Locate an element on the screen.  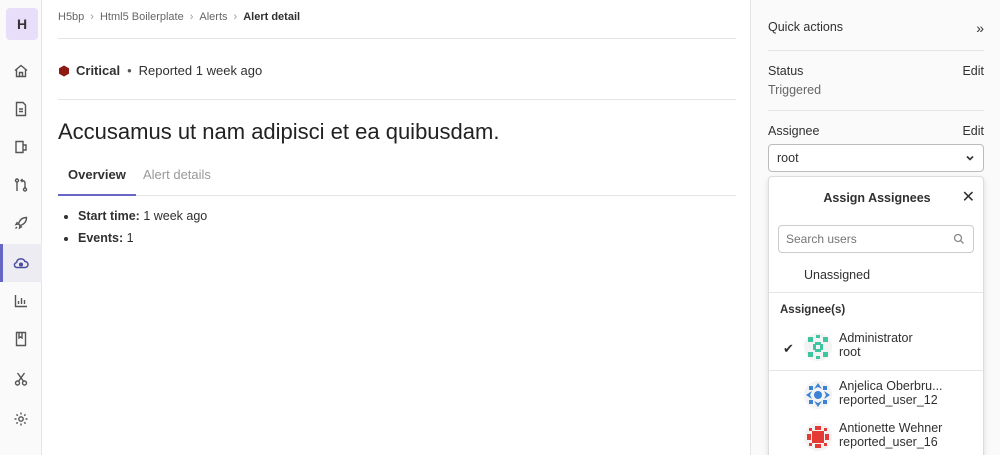
assignees-section-label: Assignee(s) is located at coordinates (813, 310).